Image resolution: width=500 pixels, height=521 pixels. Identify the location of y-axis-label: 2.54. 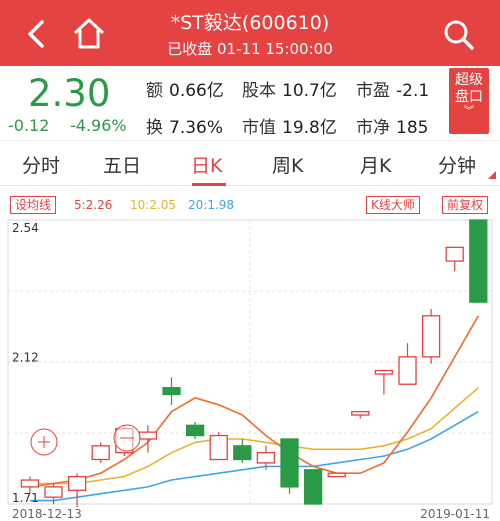
(25, 228).